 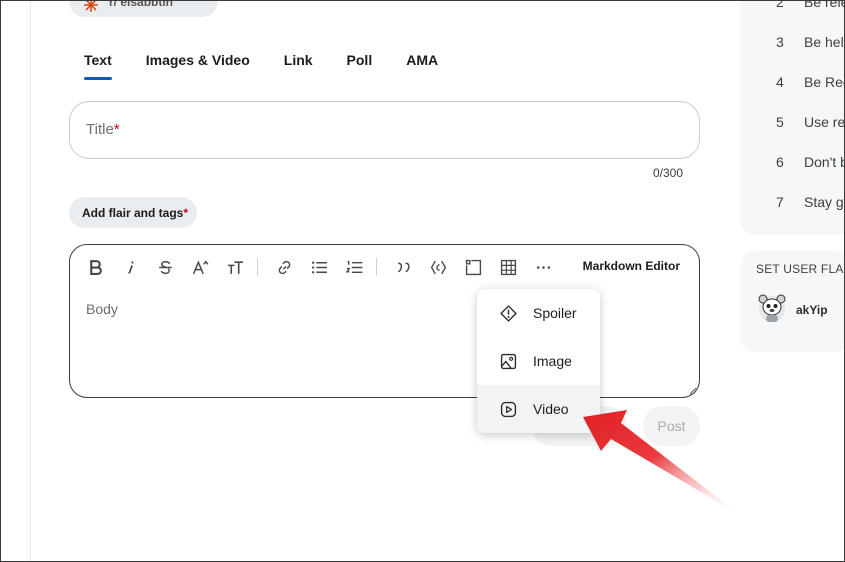 I want to click on title-char-counter: 0/300, so click(x=668, y=173).